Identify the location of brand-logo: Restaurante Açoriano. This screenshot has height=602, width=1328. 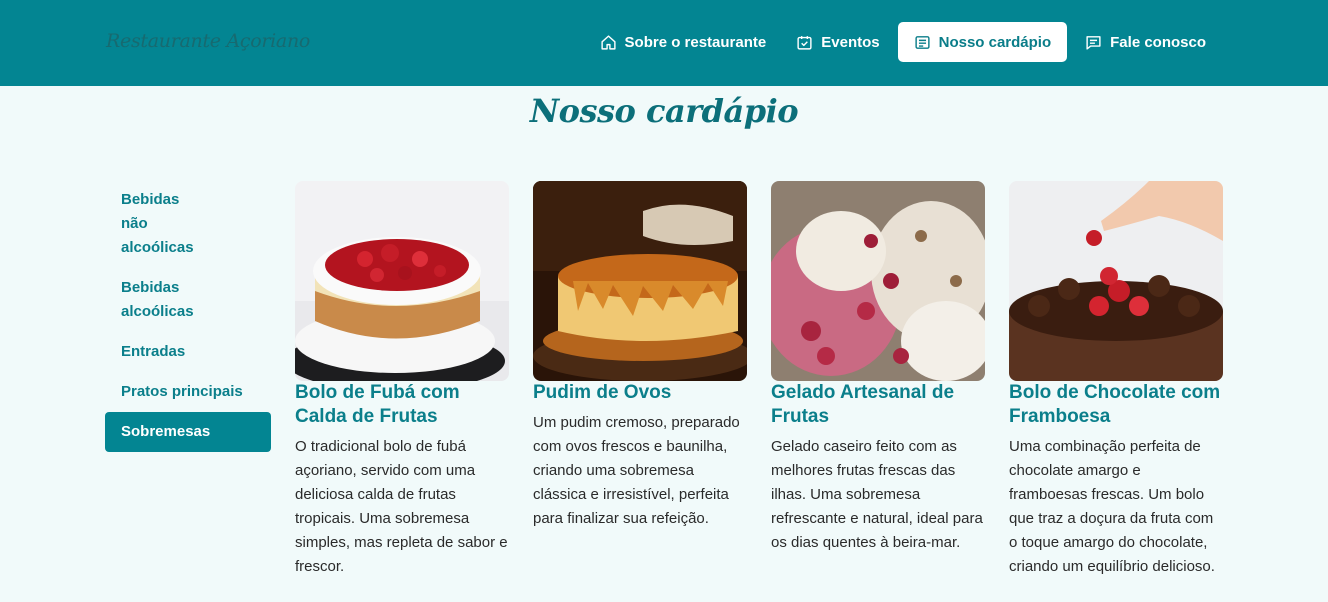
(208, 41).